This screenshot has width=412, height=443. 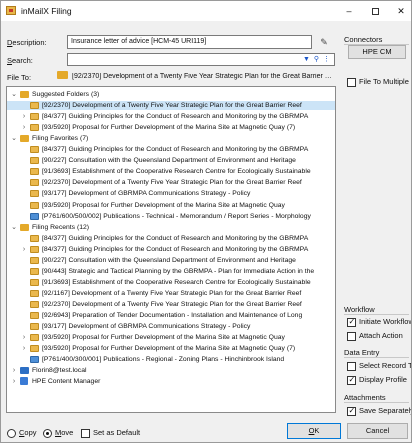 I want to click on display-profile-checkbox: Display Profile, so click(x=379, y=380).